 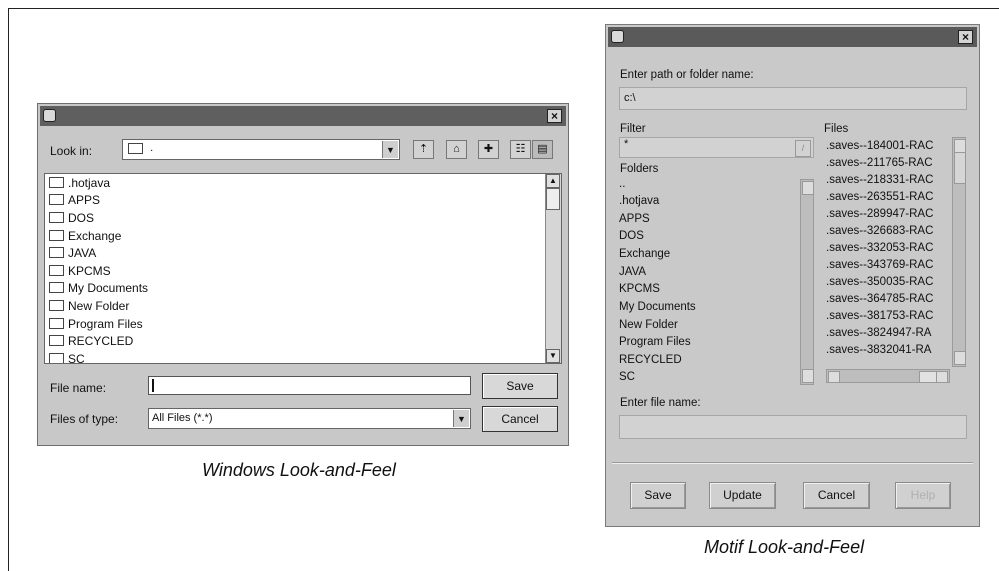 I want to click on look-in-value: ., so click(x=152, y=148).